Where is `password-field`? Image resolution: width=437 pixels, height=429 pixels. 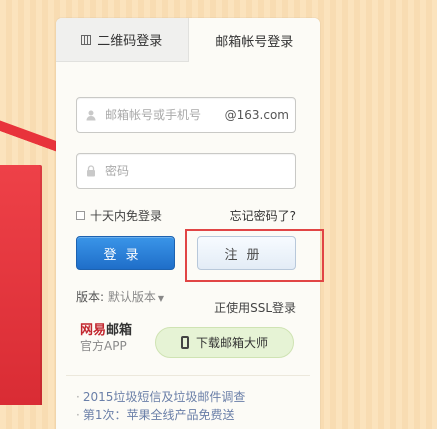 password-field is located at coordinates (186, 171).